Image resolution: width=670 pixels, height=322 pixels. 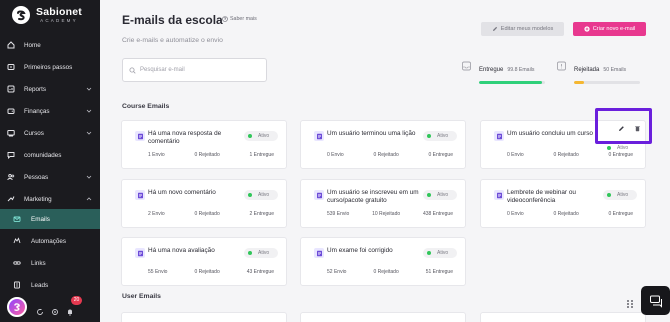 I want to click on chat-bubble-icon, so click(x=655, y=301).